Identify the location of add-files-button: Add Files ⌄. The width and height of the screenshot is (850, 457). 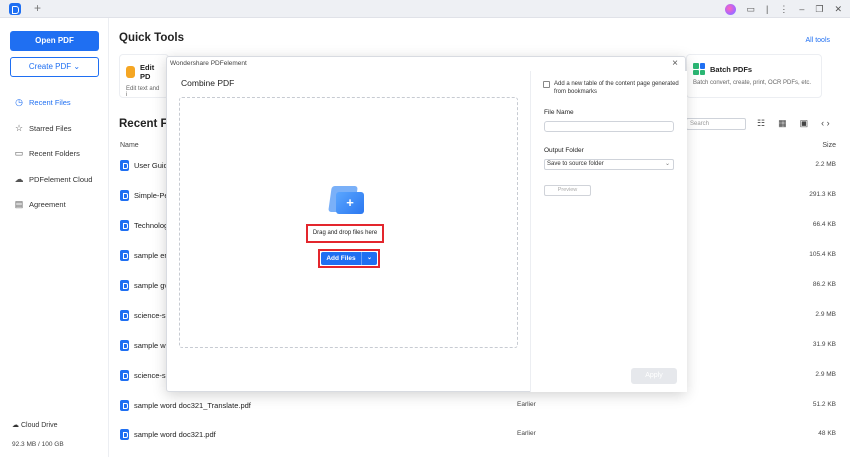
(349, 258).